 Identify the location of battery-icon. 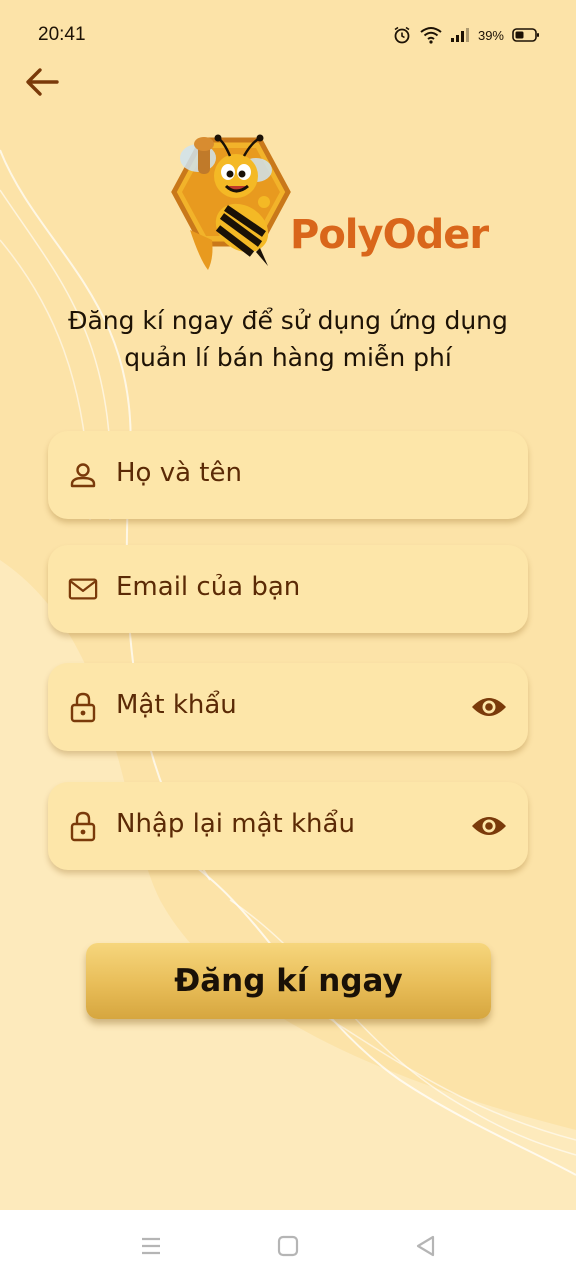
(526, 35).